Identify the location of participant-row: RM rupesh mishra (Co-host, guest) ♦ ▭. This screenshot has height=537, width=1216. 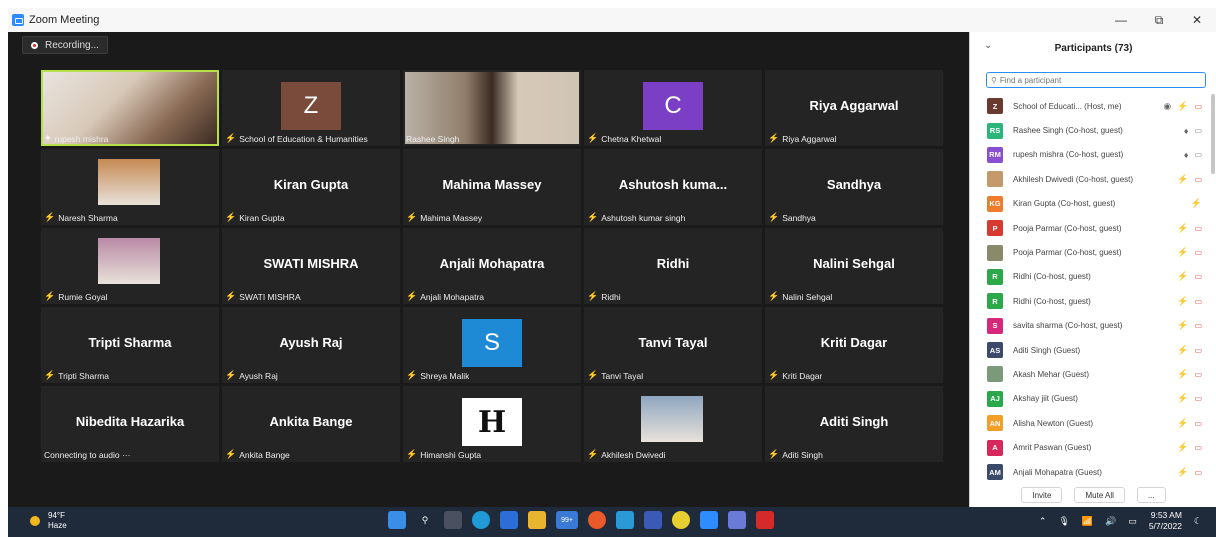
(1090, 155).